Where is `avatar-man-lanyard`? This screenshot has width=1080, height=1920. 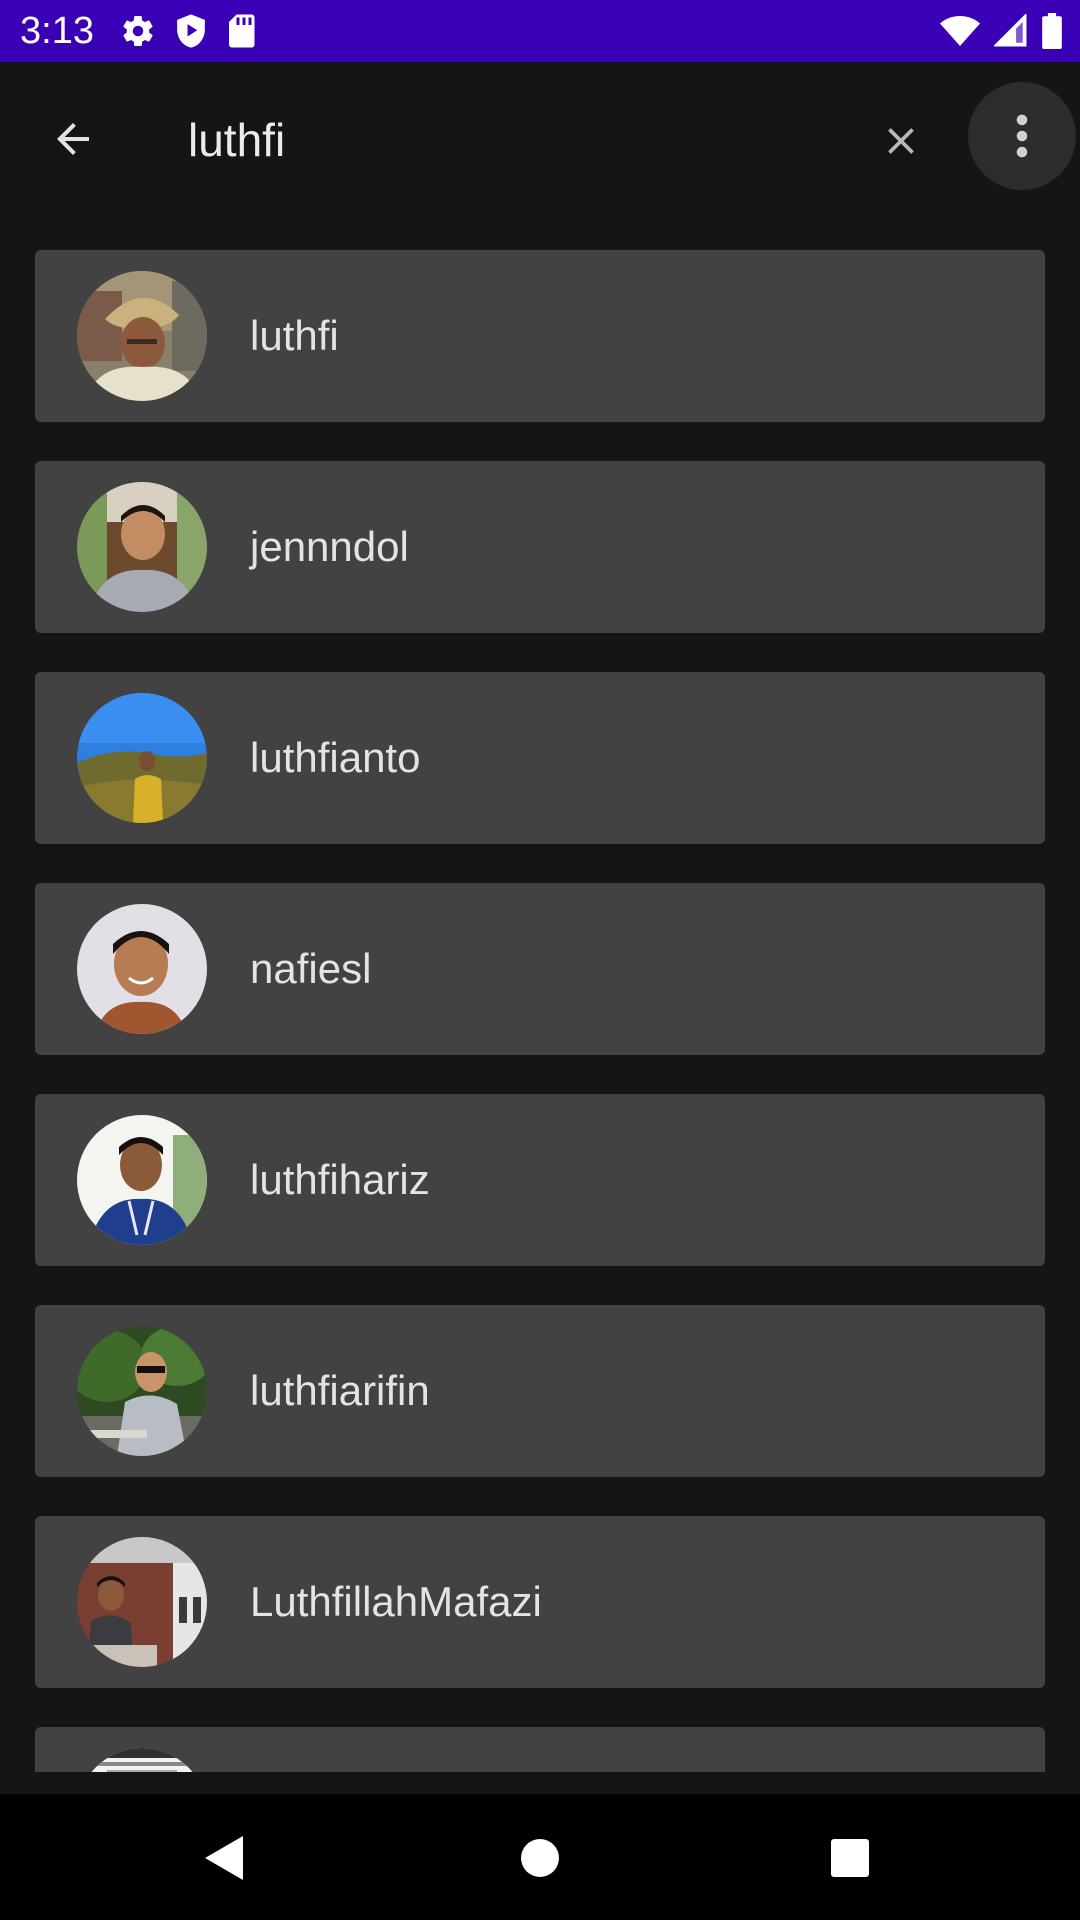
avatar-man-lanyard is located at coordinates (142, 1180).